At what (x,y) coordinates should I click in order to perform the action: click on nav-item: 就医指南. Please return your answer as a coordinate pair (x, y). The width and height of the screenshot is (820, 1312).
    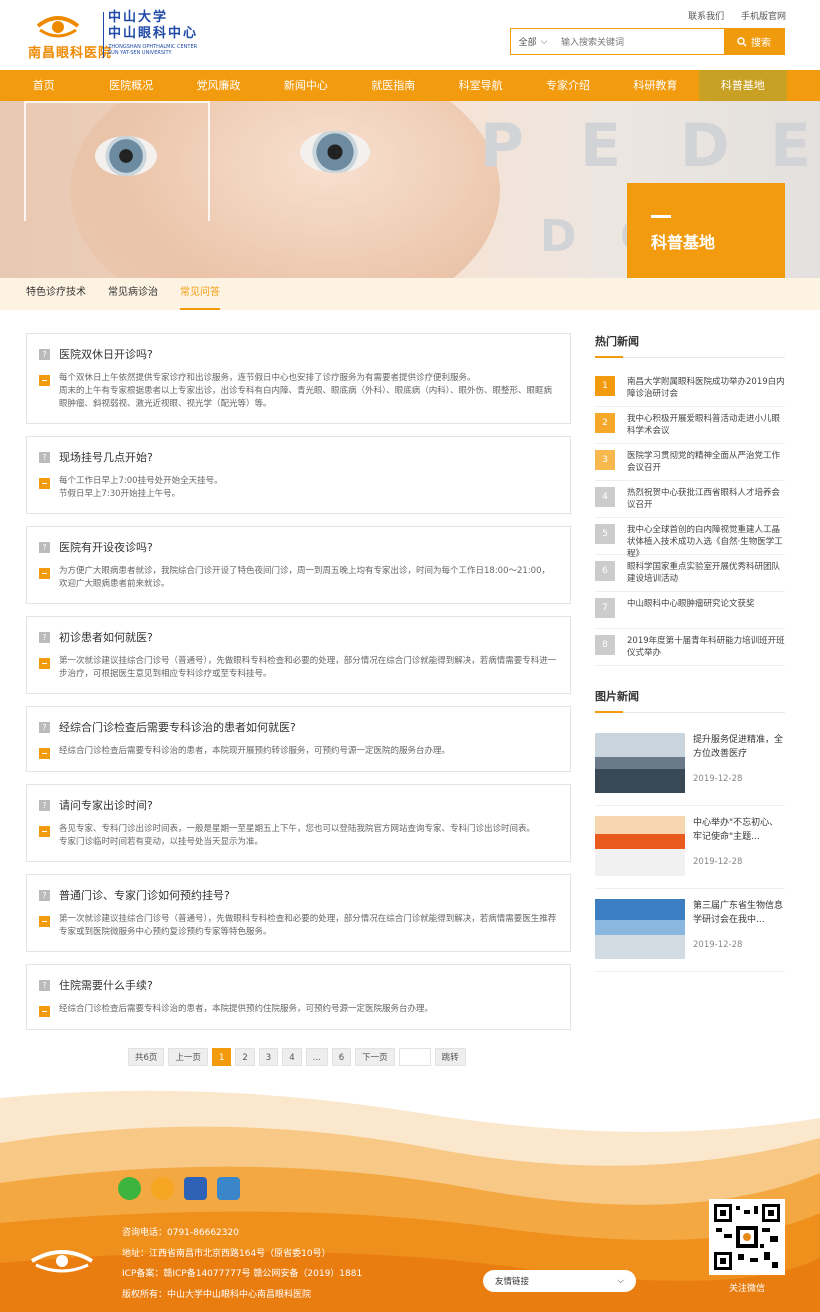
    Looking at the image, I should click on (393, 85).